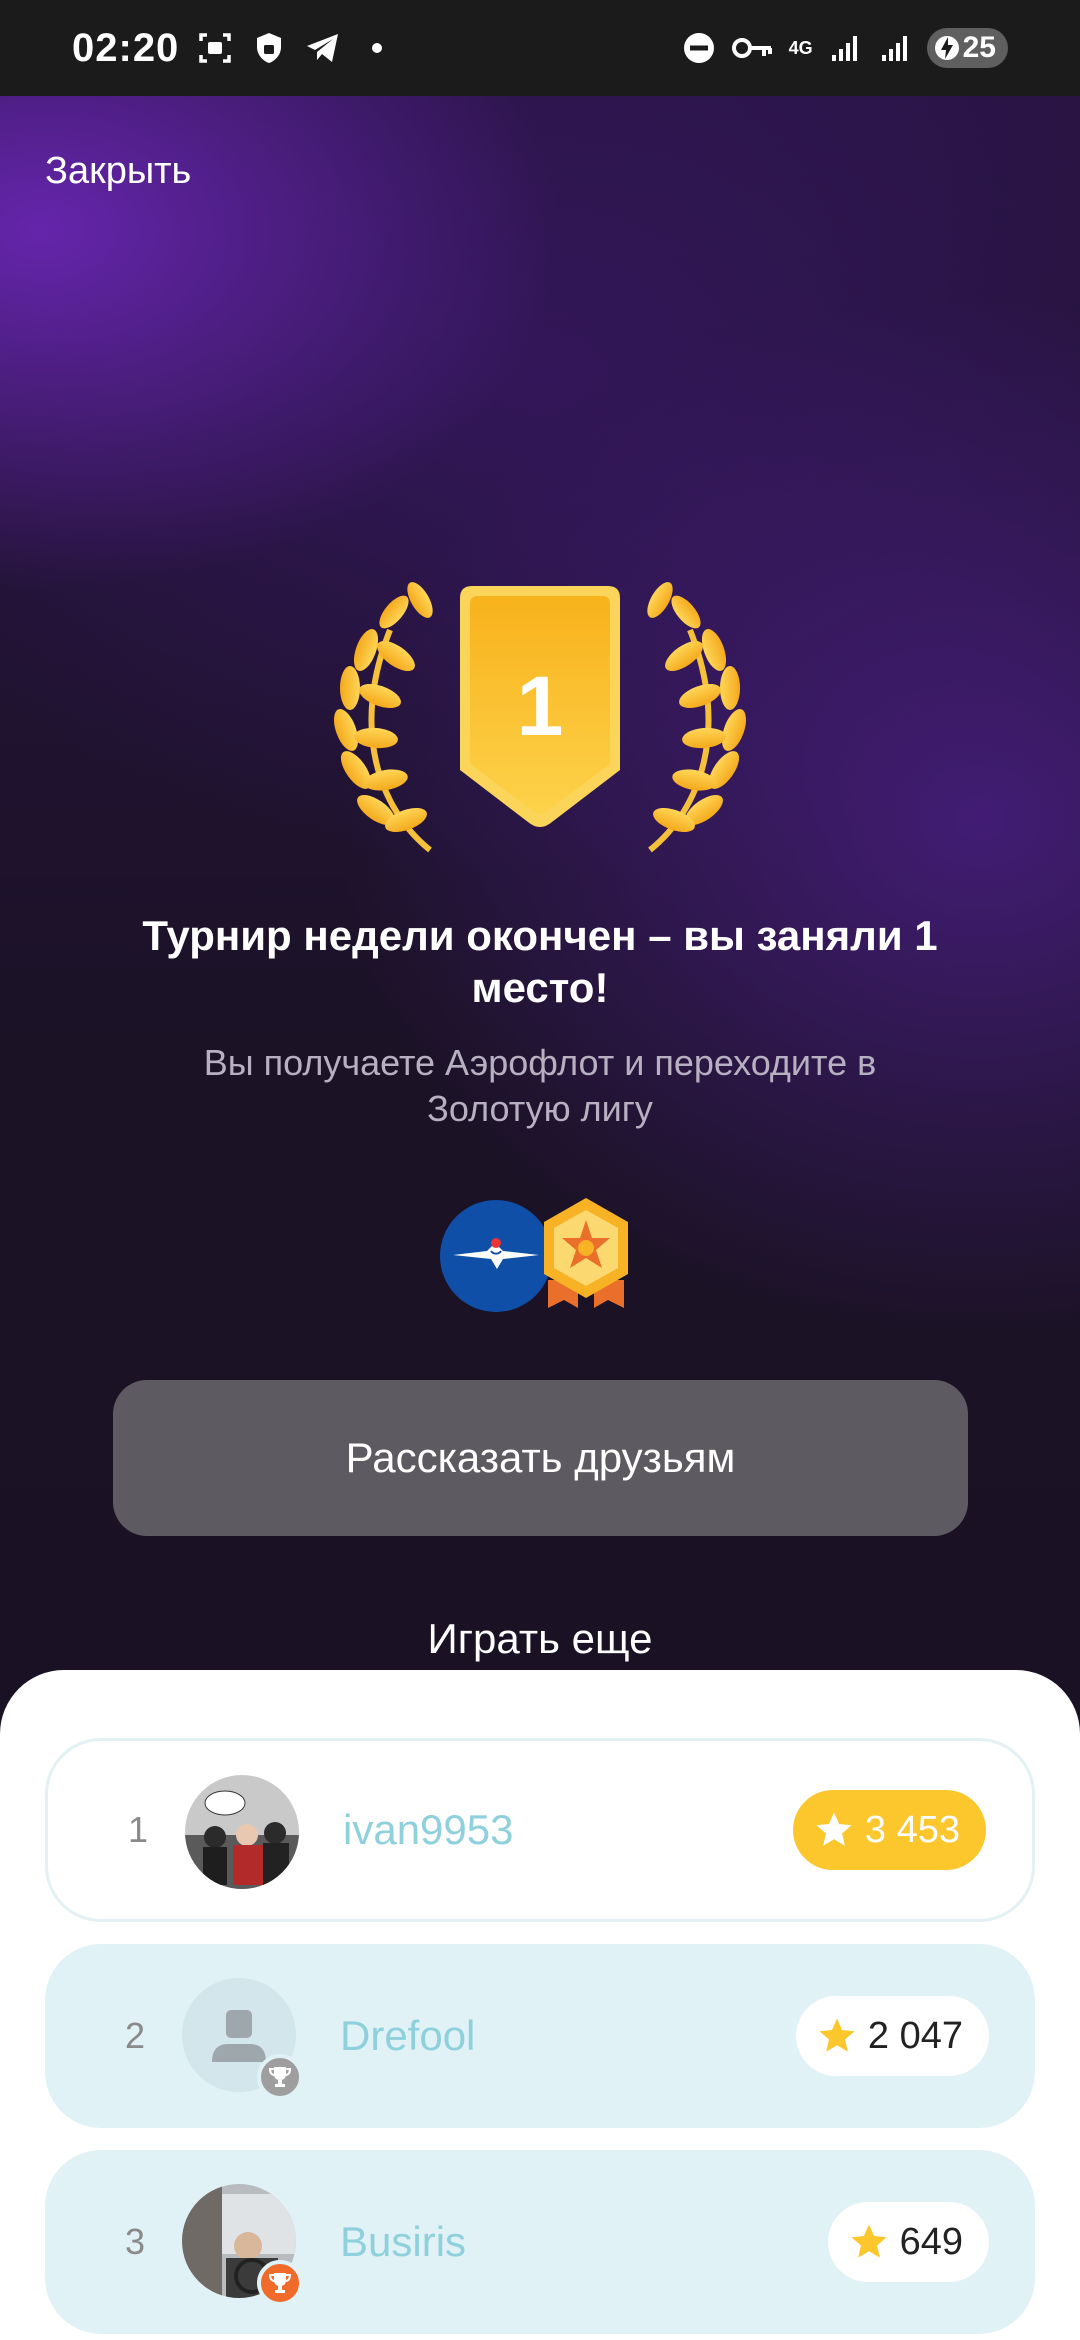 This screenshot has height=2340, width=1080. Describe the element at coordinates (915, 2035) in the screenshot. I see `score-value: 2 047` at that location.